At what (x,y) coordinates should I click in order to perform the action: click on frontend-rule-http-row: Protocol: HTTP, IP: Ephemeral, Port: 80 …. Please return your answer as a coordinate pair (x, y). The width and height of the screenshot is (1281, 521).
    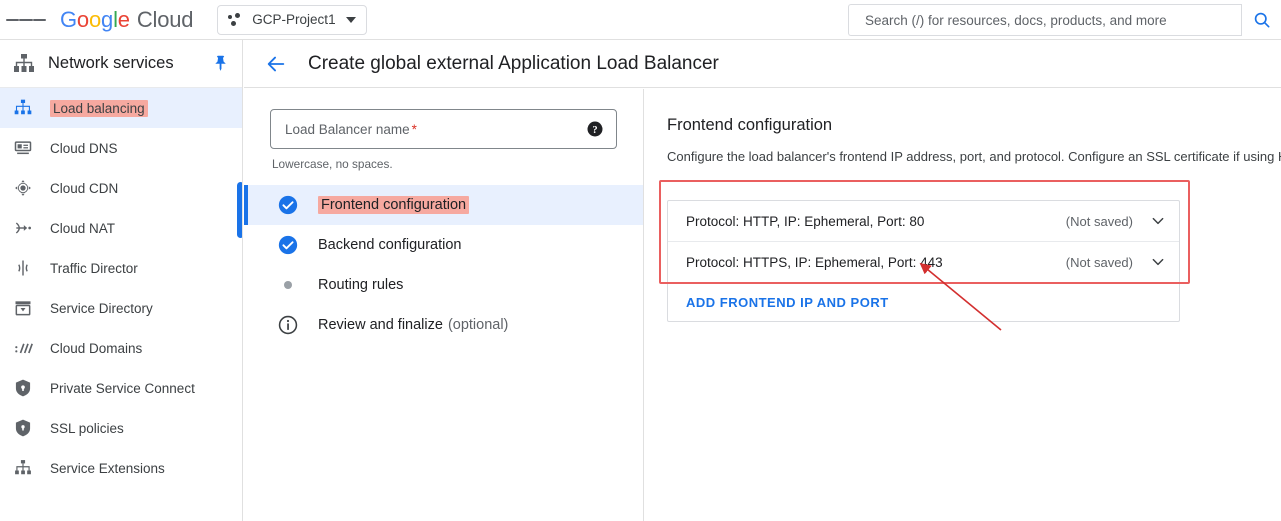
    Looking at the image, I should click on (923, 221).